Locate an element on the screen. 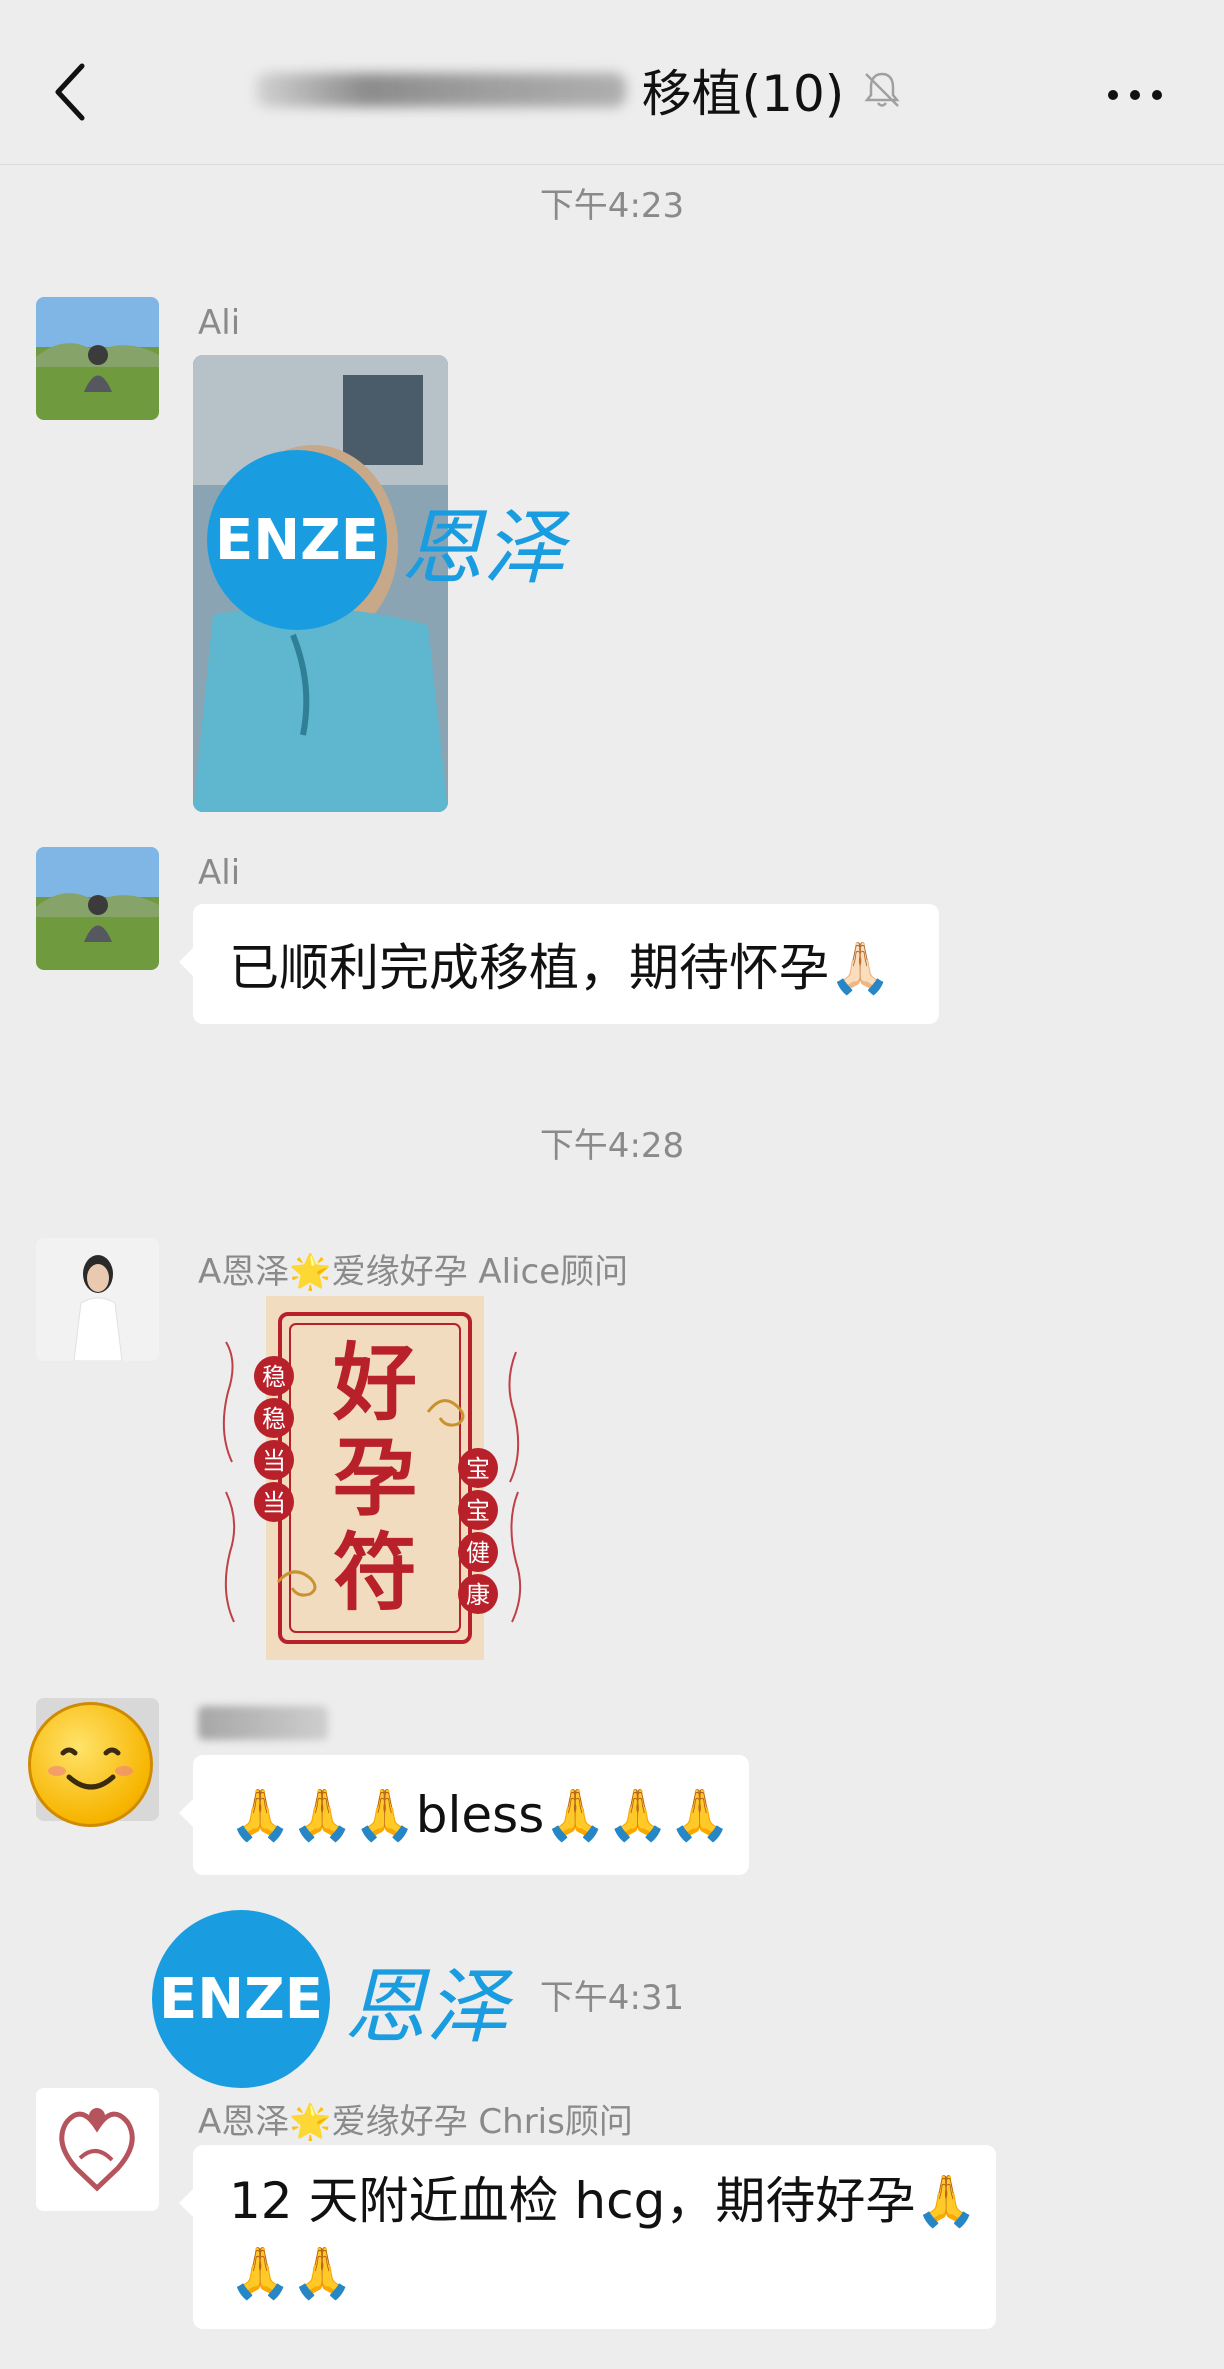  message-bubble: 12 天附近血检 hcg，期待好孕🙏 🙏🙏 is located at coordinates (587, 2237).